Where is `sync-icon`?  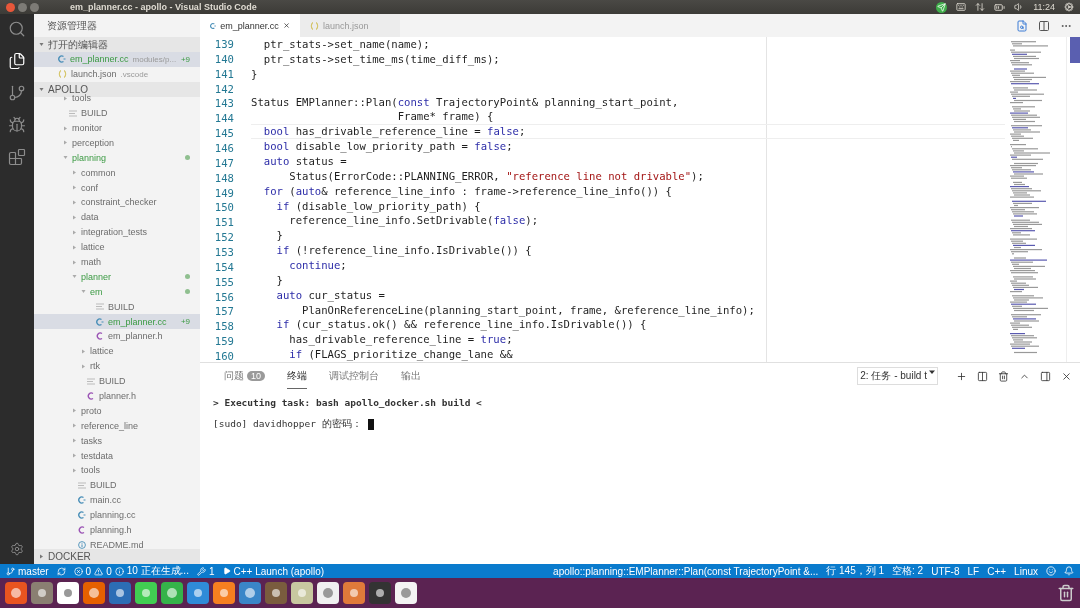 sync-icon is located at coordinates (61, 571).